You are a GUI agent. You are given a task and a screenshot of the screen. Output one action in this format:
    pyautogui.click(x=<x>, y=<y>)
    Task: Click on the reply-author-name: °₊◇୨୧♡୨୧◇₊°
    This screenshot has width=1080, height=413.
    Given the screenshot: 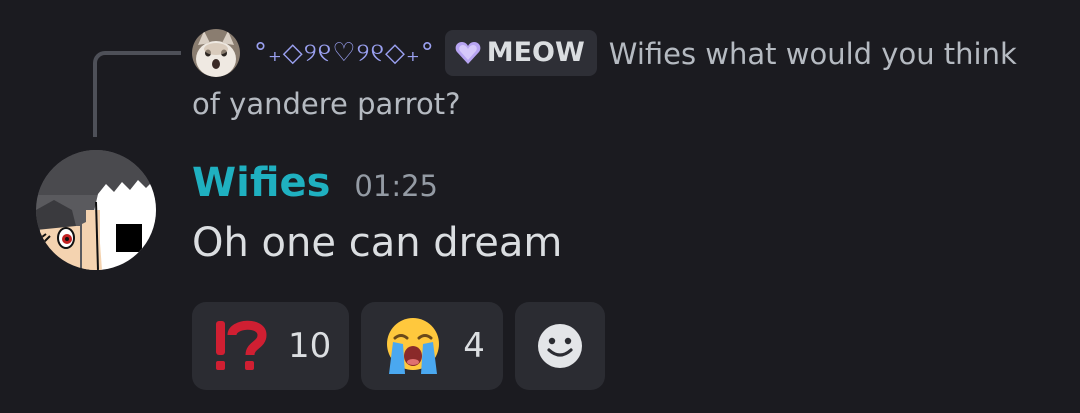 What is the action you would take?
    pyautogui.click(x=344, y=53)
    